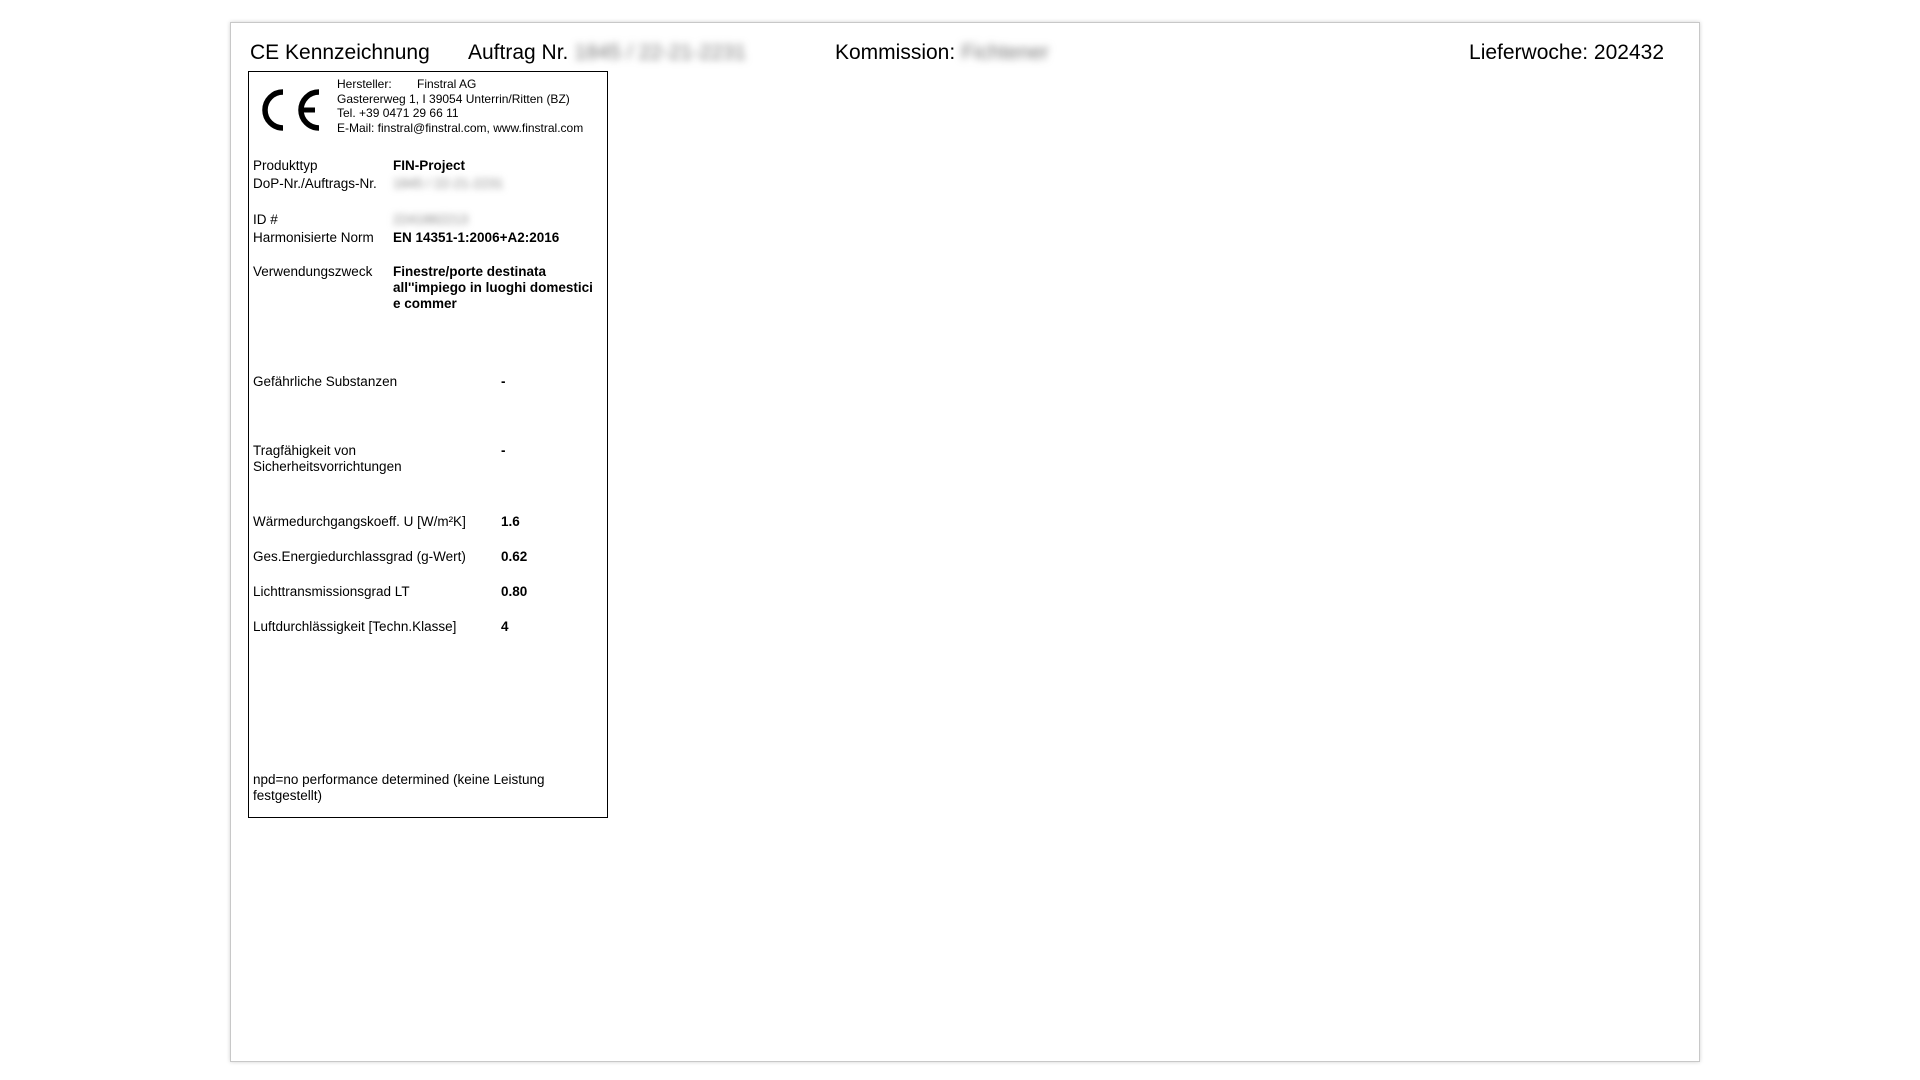 Image resolution: width=1920 pixels, height=1080 pixels. I want to click on hersteller-value: Finstral AG, so click(447, 84).